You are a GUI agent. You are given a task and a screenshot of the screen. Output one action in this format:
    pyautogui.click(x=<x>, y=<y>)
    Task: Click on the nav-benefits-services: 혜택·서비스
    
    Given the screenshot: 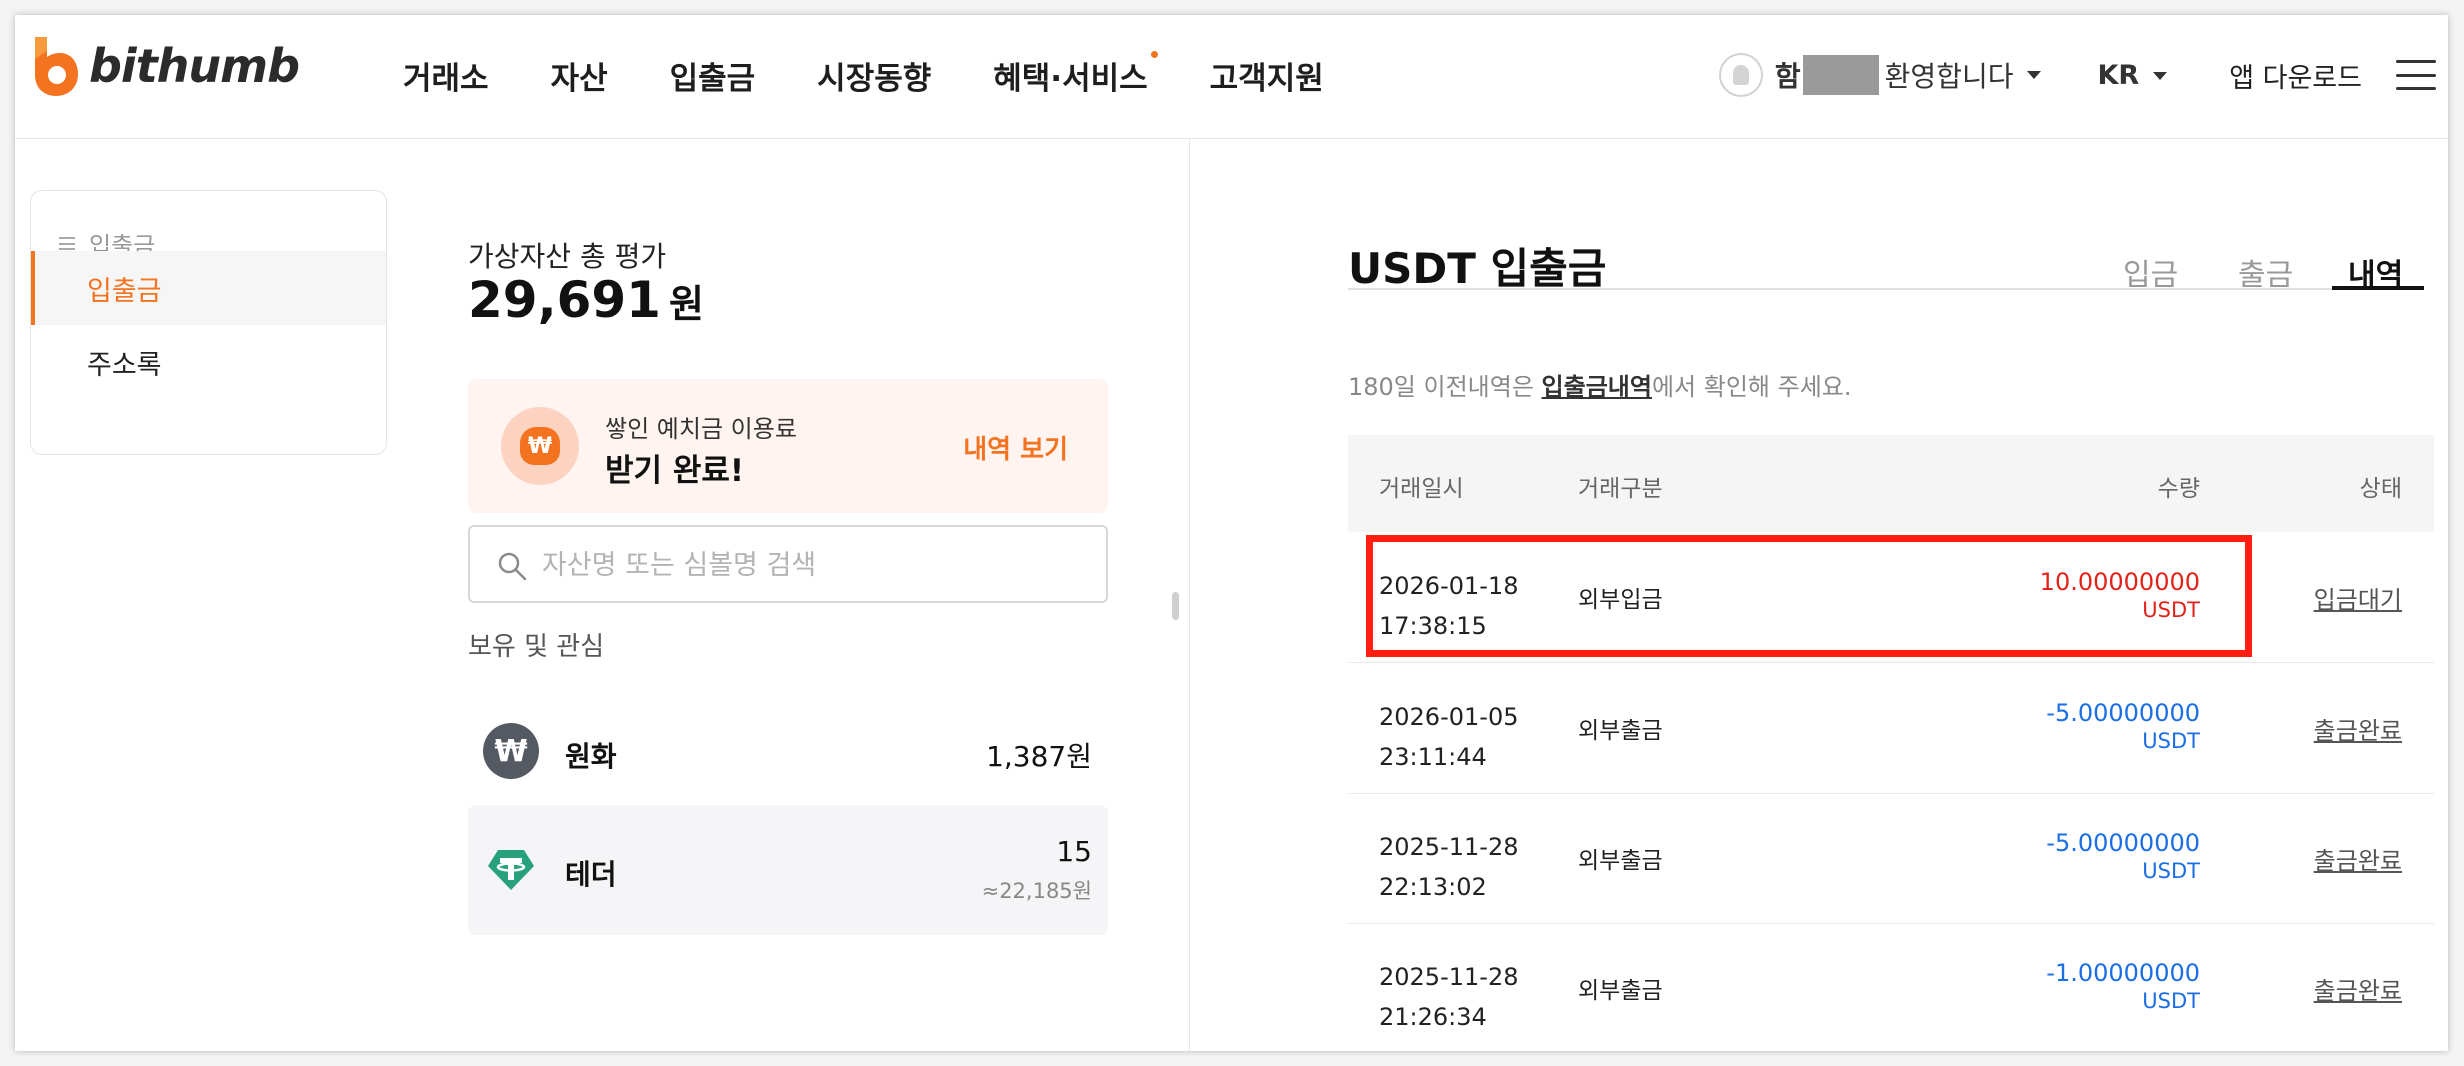 What is the action you would take?
    pyautogui.click(x=1075, y=74)
    